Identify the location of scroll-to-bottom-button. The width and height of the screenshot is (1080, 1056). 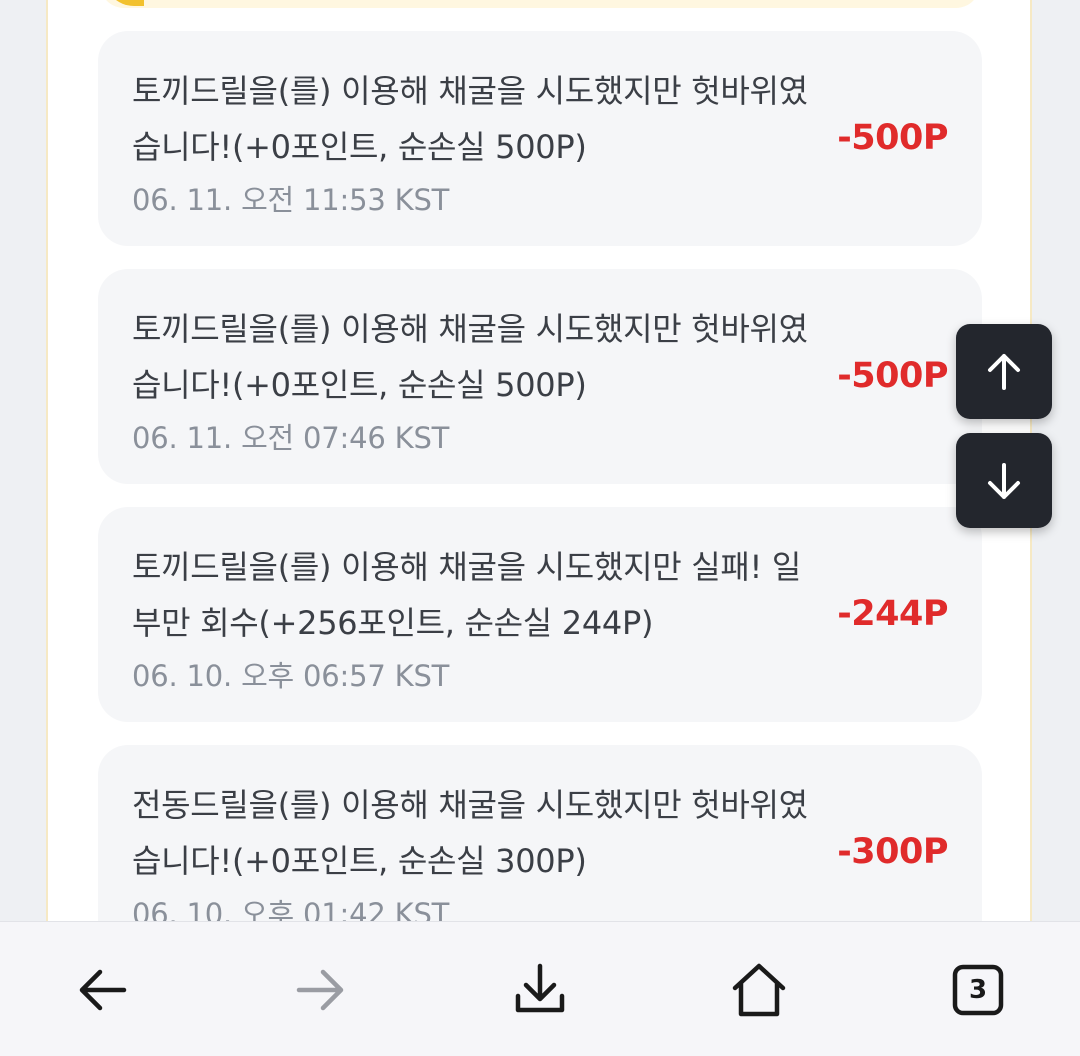
(1004, 480).